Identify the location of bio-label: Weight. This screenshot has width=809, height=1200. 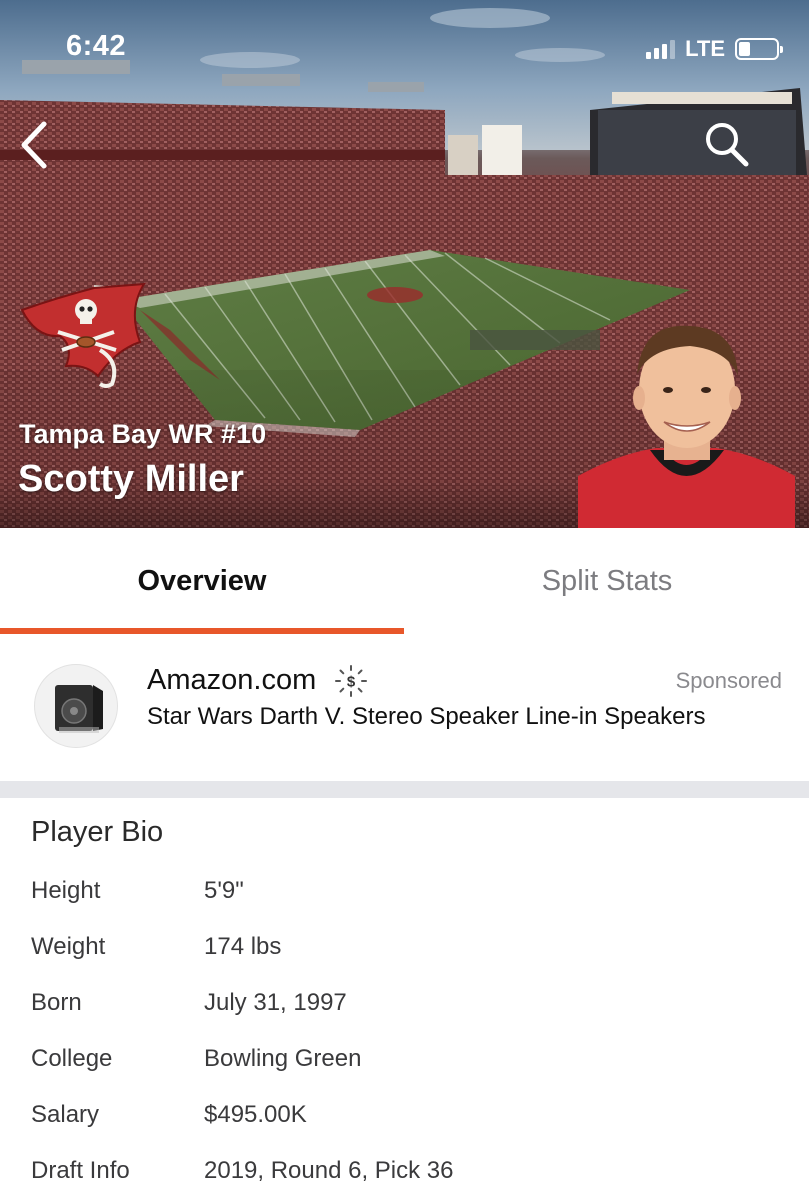
(68, 946).